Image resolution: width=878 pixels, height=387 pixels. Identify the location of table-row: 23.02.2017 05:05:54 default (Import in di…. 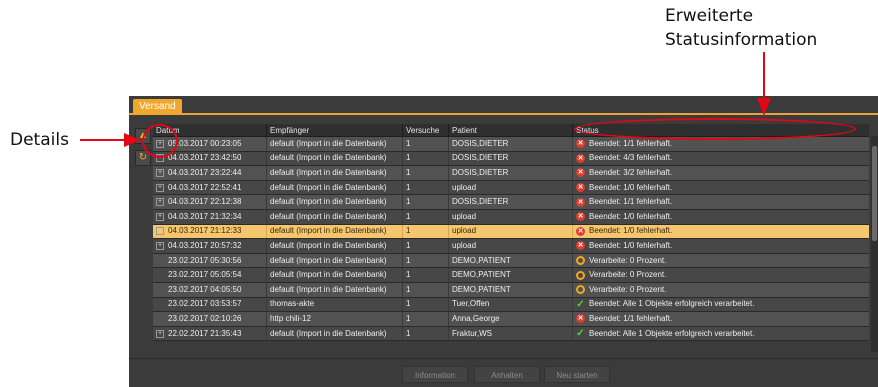
(511, 275).